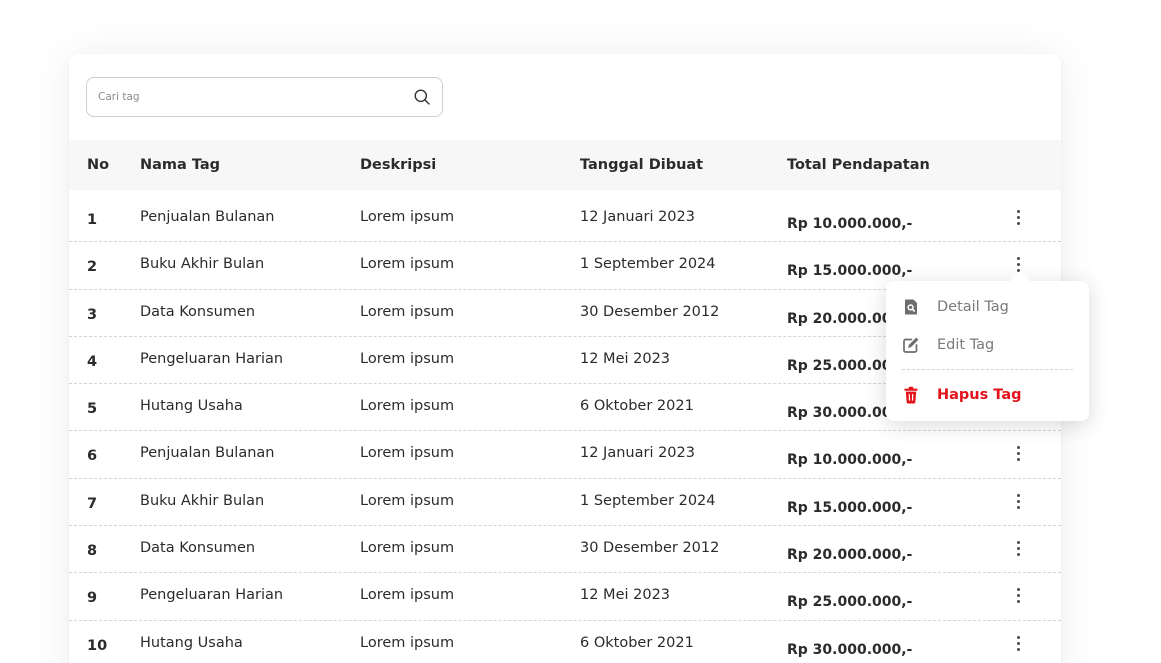 The image size is (1161, 663). Describe the element at coordinates (92, 456) in the screenshot. I see `row-no: 6` at that location.